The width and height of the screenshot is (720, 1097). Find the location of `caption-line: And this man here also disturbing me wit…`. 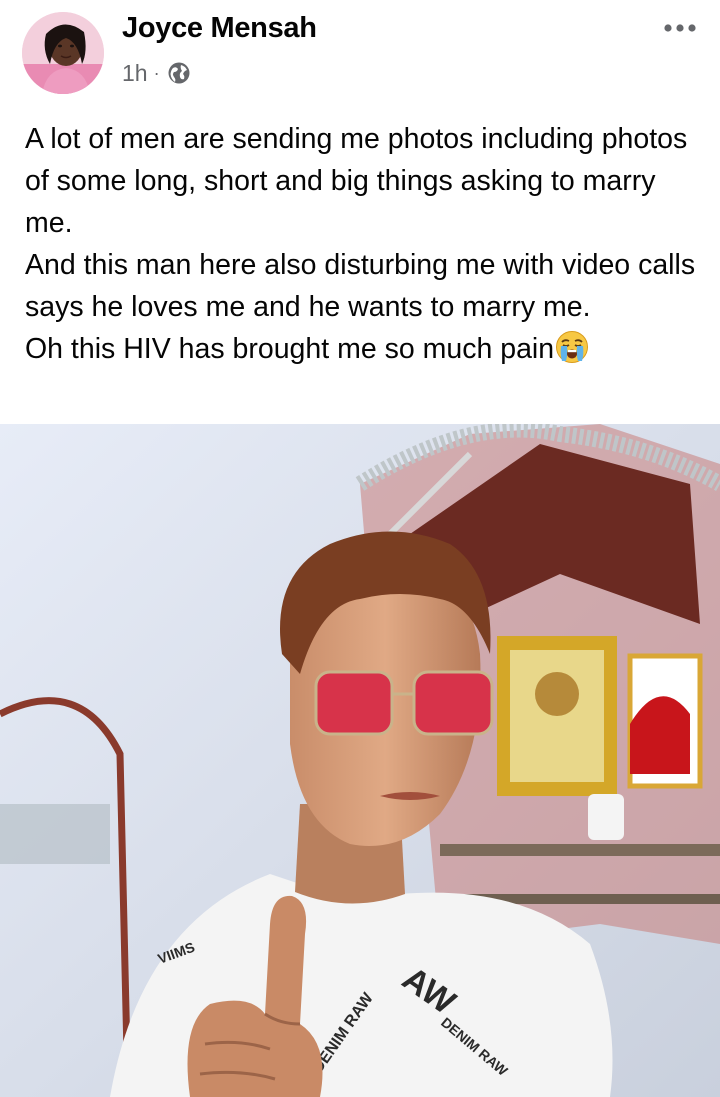

caption-line: And this man here also disturbing me wit… is located at coordinates (365, 286).